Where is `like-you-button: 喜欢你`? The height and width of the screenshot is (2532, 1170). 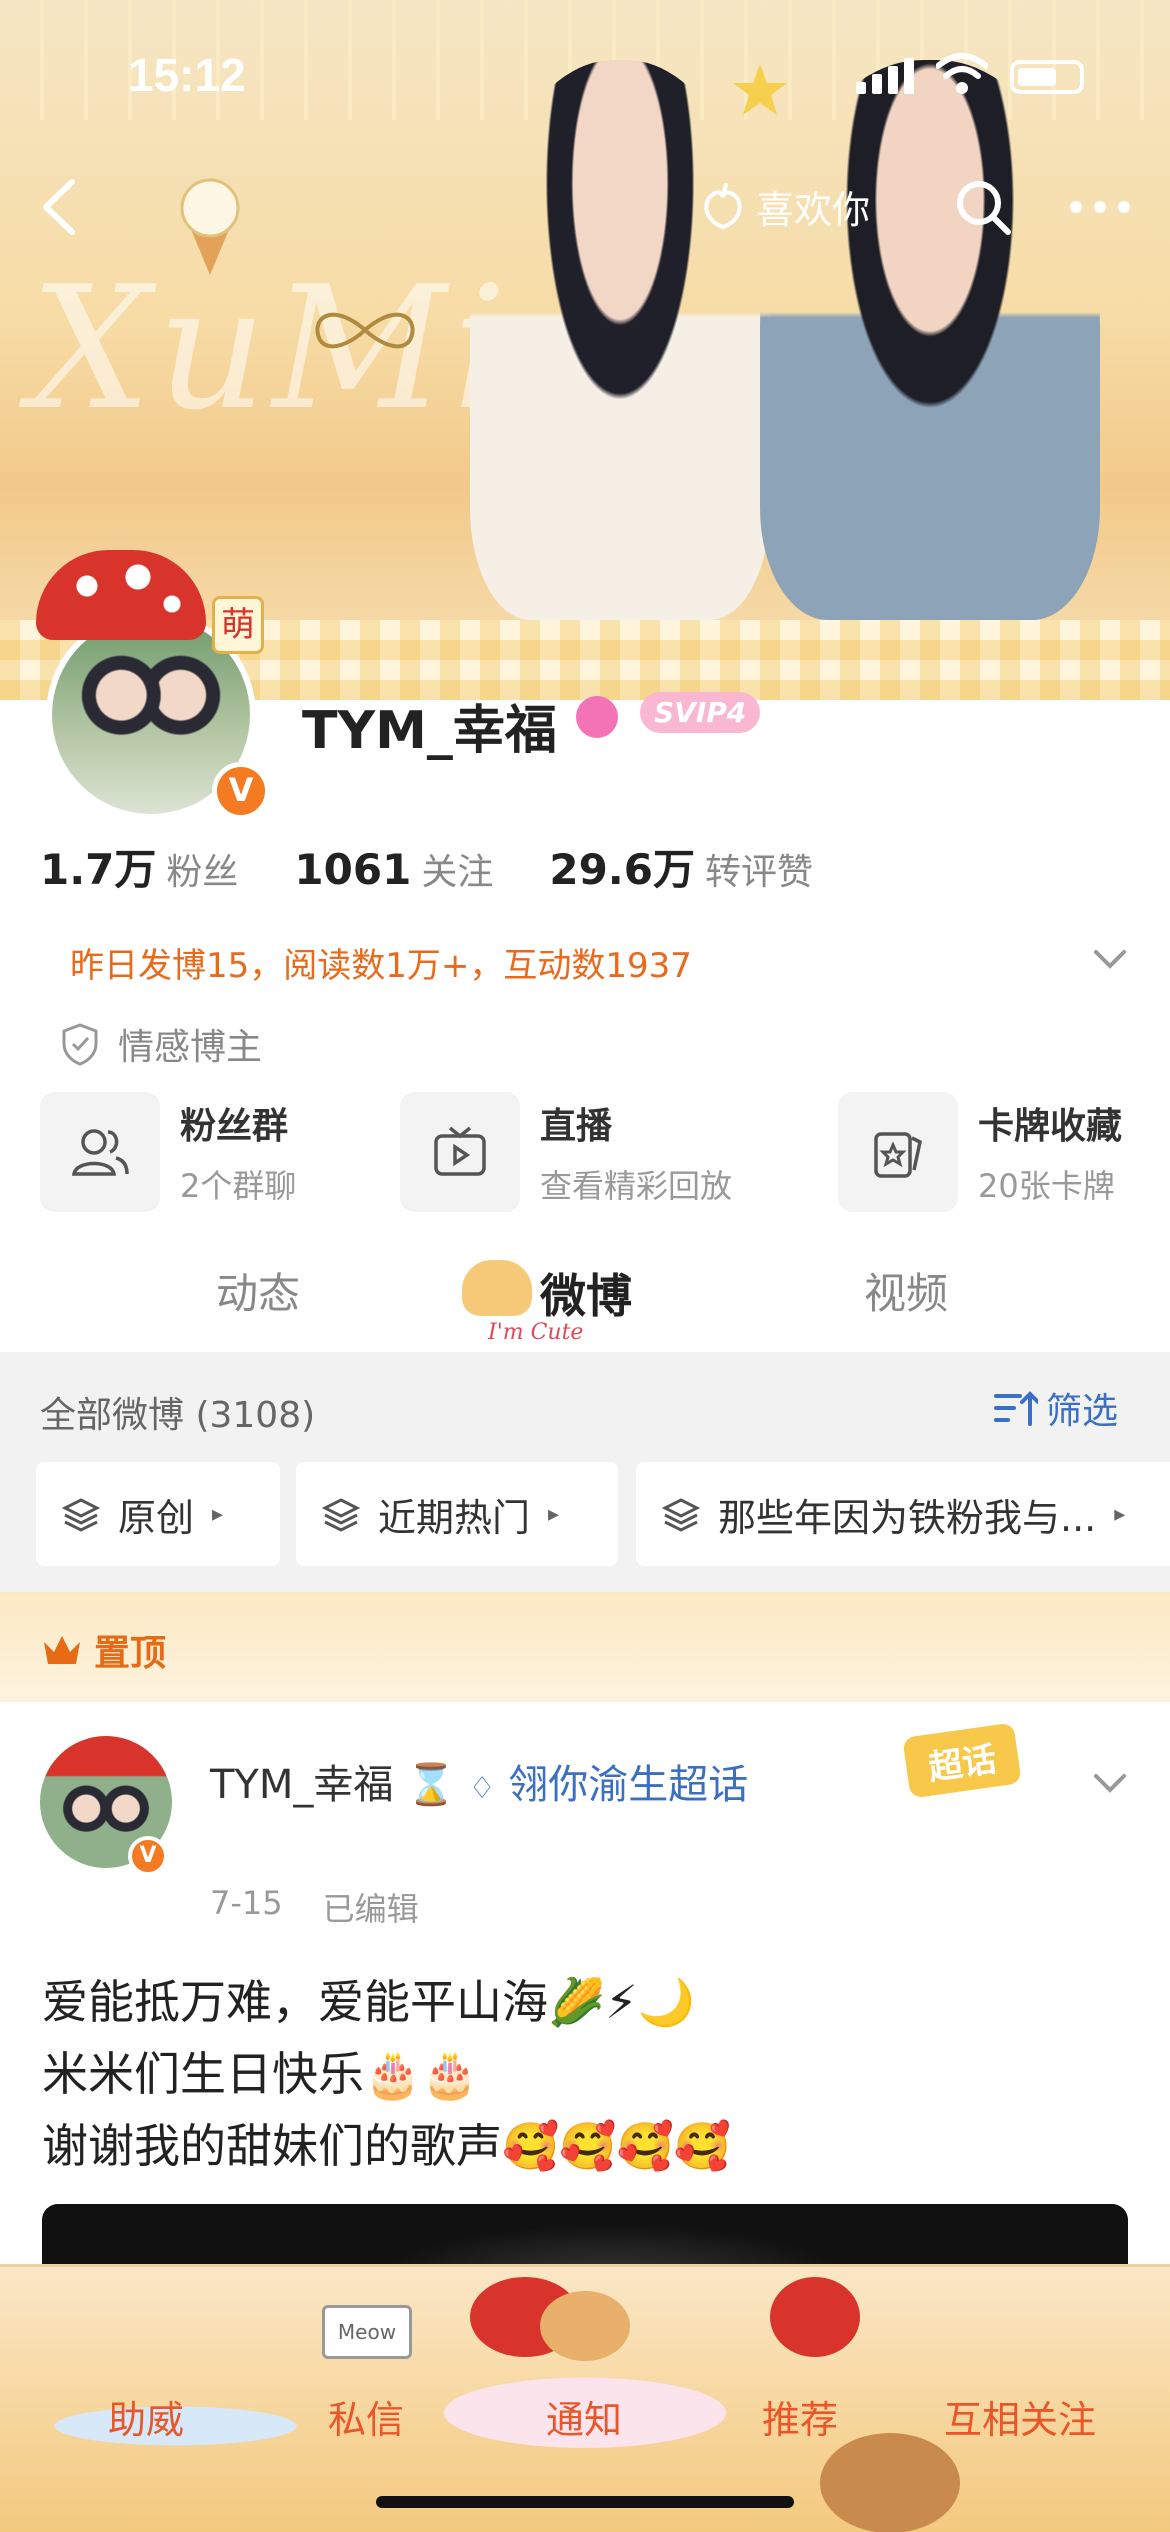
like-you-button: 喜欢你 is located at coordinates (785, 206).